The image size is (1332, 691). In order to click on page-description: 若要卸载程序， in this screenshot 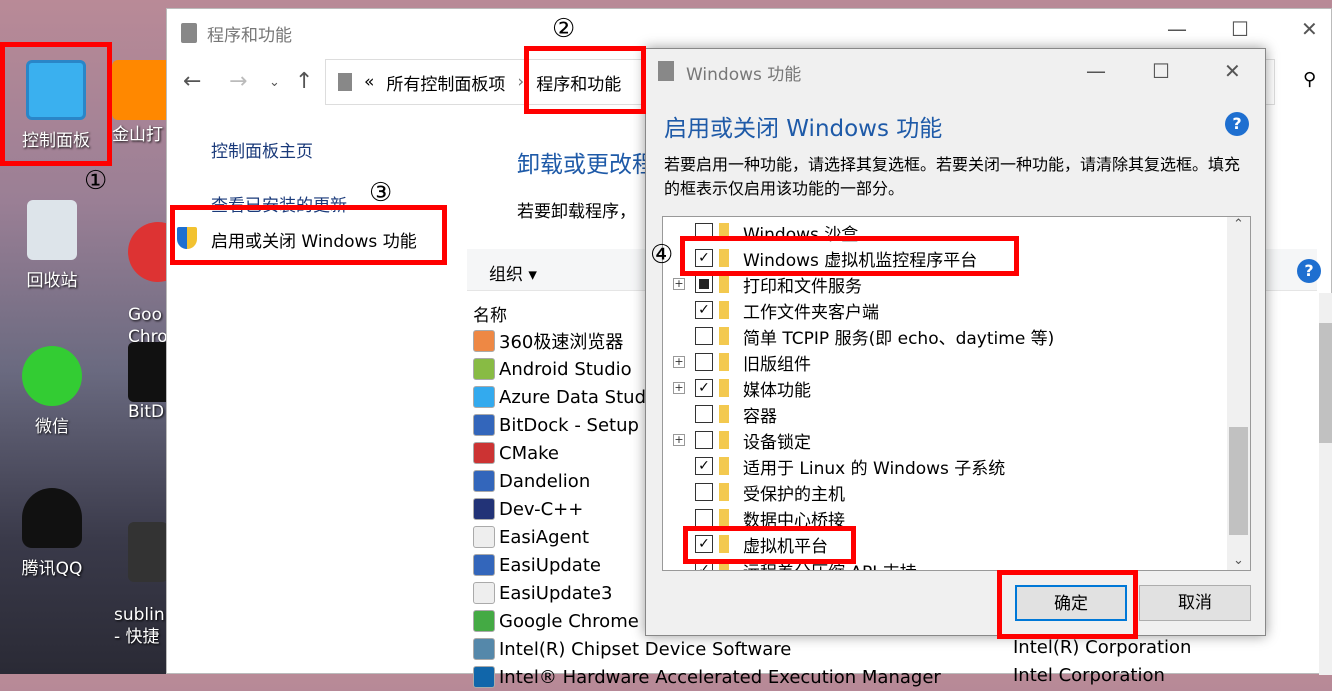, I will do `click(576, 212)`.